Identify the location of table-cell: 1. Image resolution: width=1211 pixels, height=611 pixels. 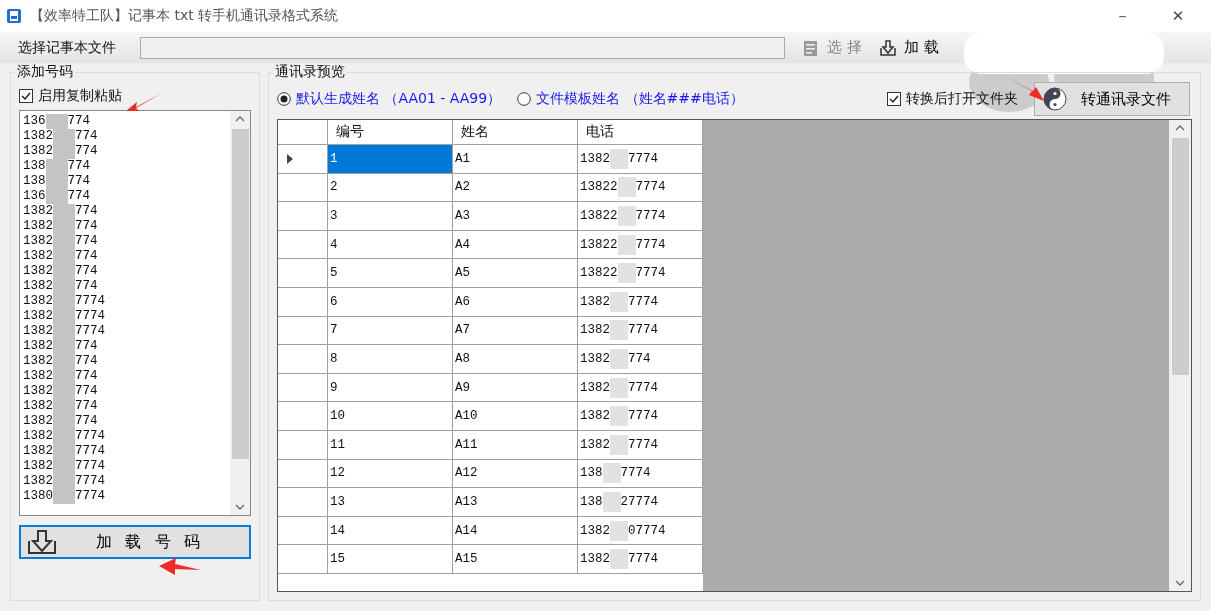
(390, 159).